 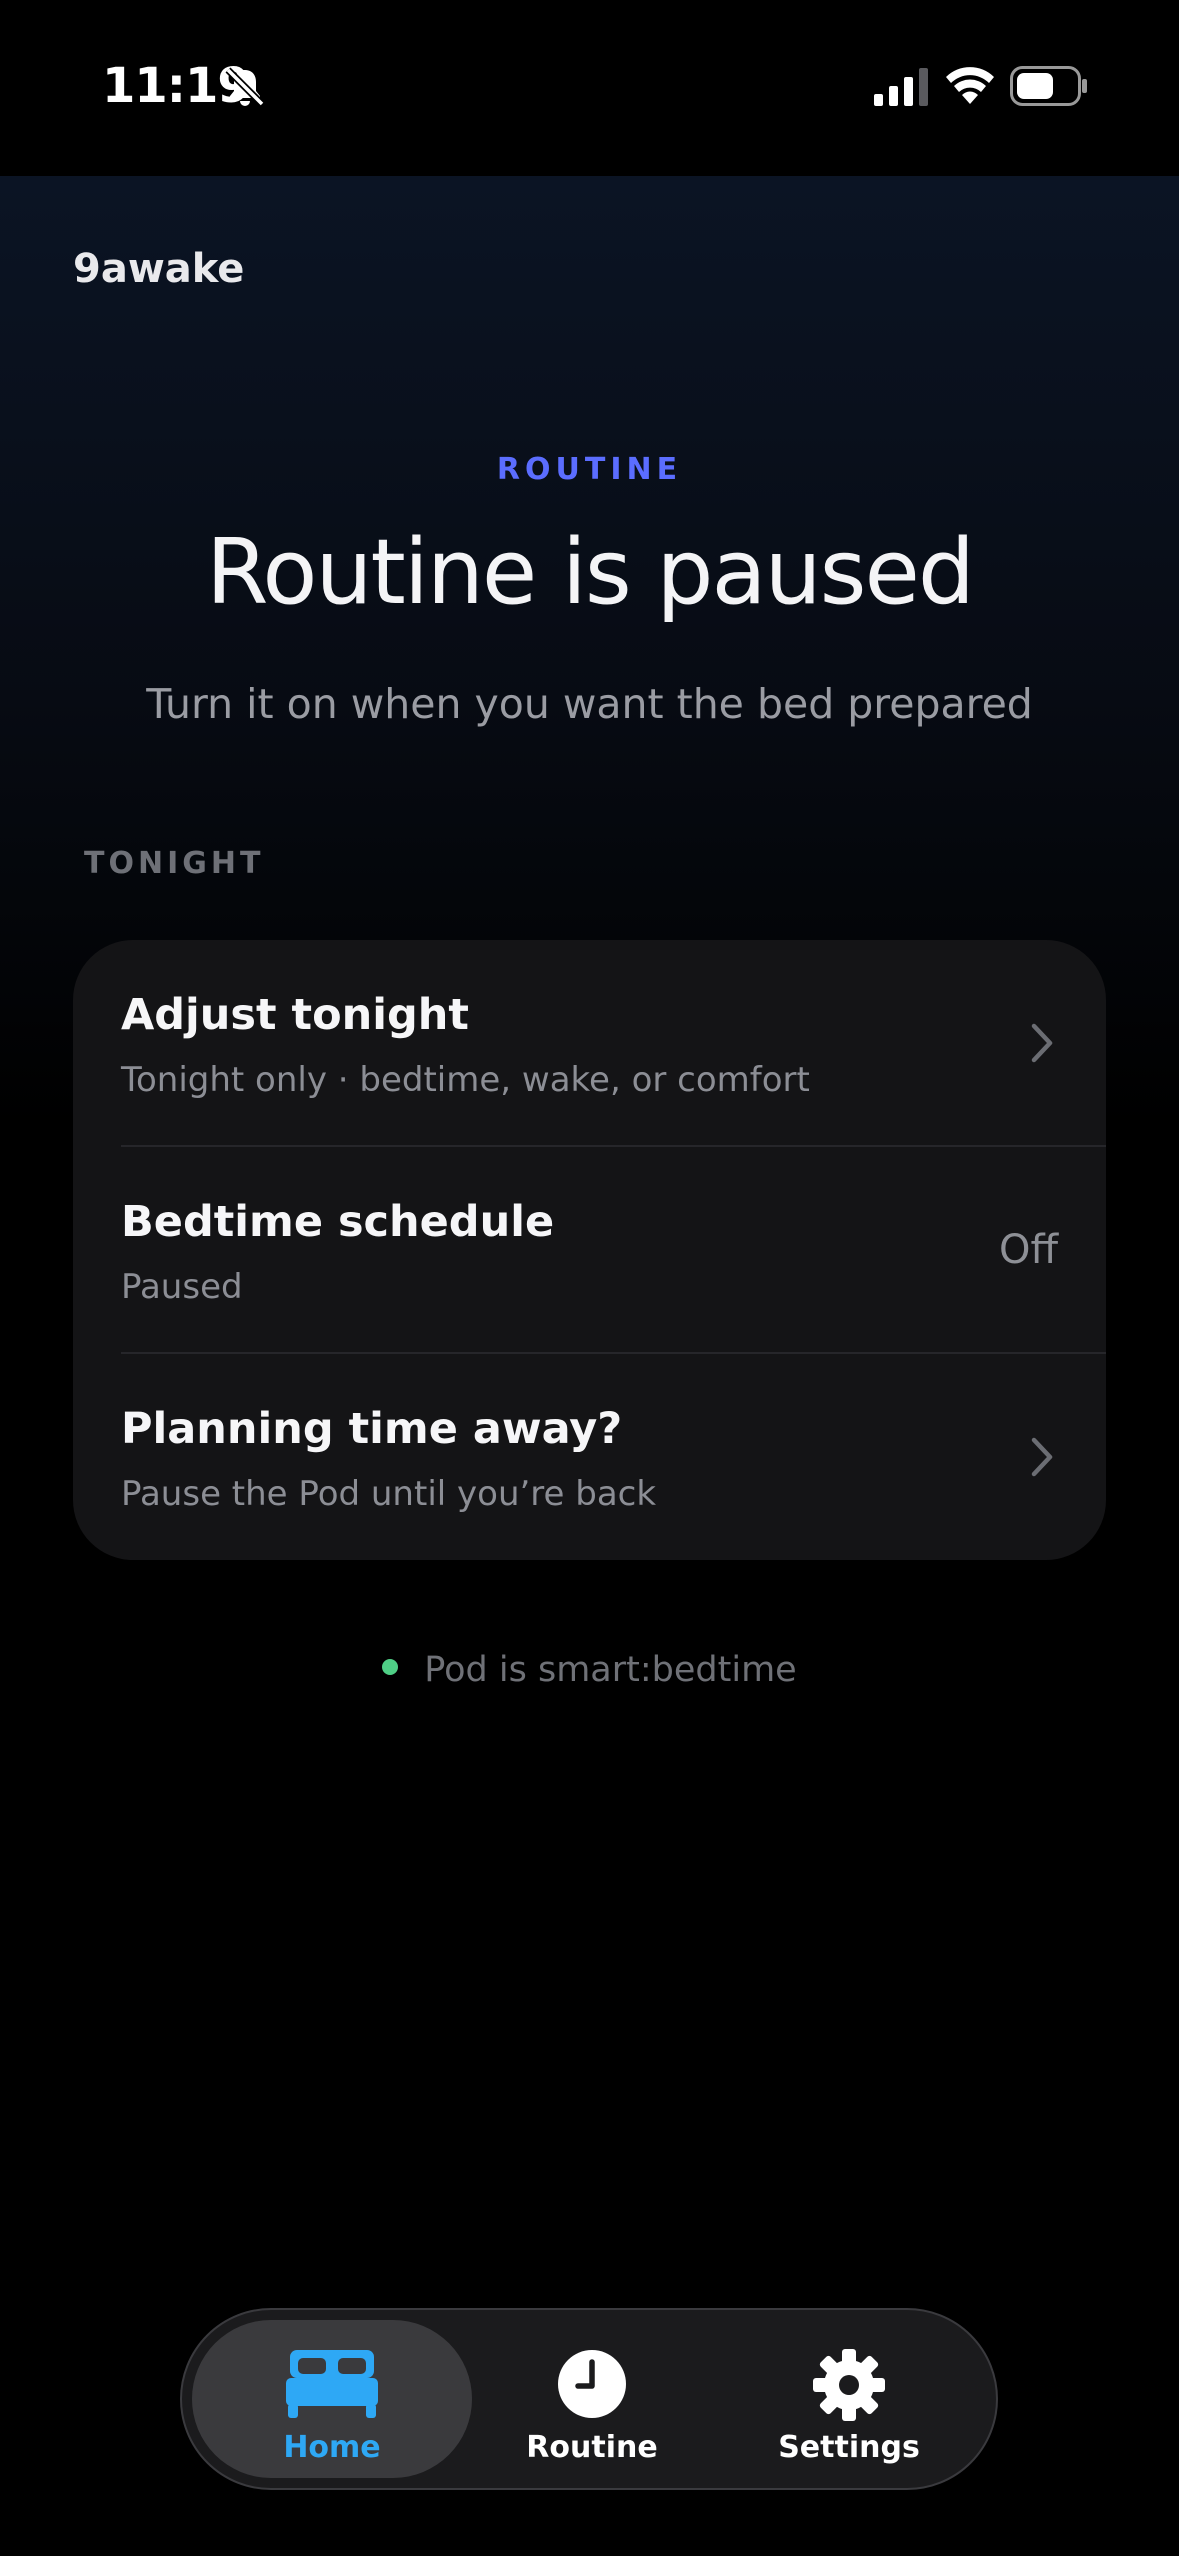 What do you see at coordinates (372, 1429) in the screenshot?
I see `row-title: Planning time away?` at bounding box center [372, 1429].